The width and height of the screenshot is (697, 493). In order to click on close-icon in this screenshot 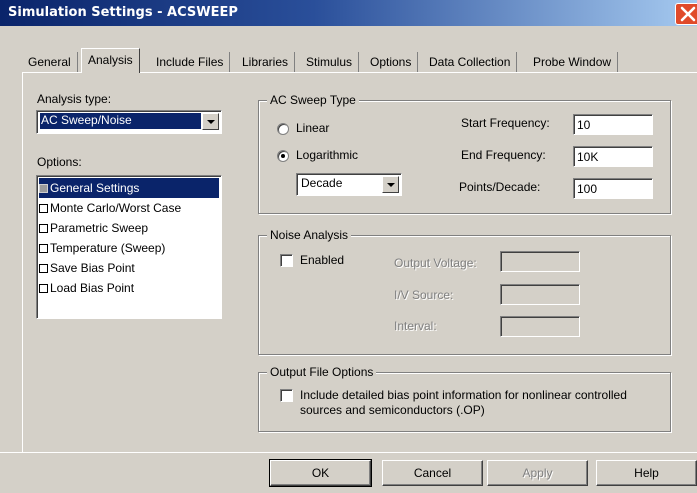, I will do `click(688, 14)`.